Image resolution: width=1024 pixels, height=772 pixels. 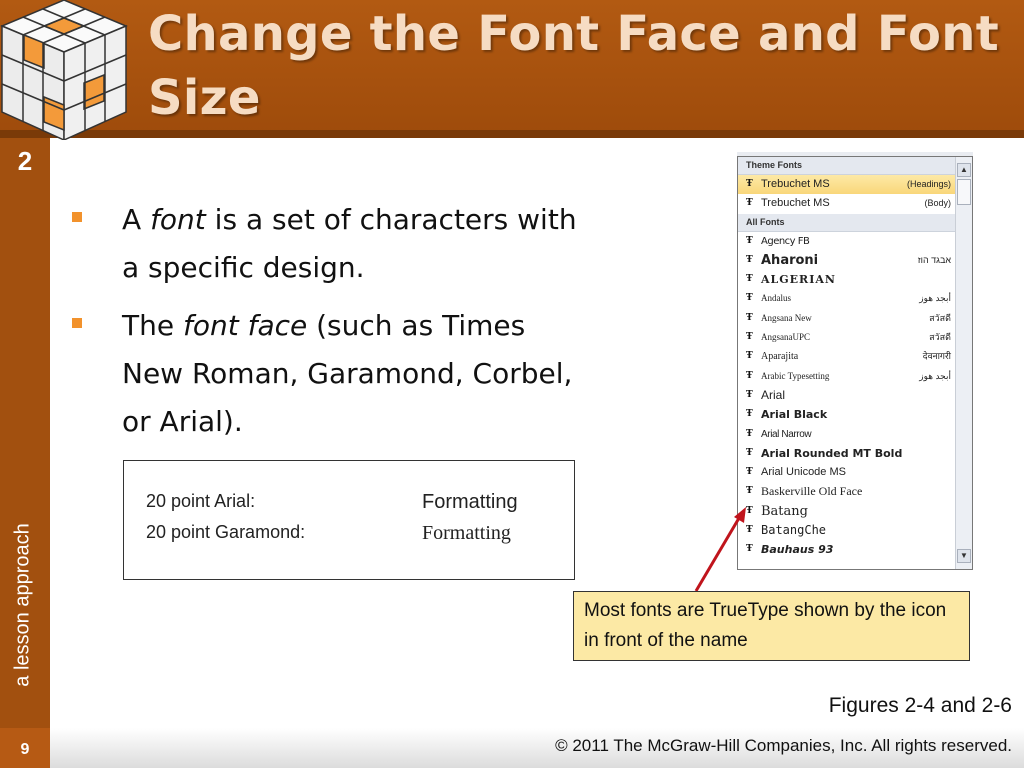 I want to click on font-sample-script: (Headings), so click(x=928, y=184).